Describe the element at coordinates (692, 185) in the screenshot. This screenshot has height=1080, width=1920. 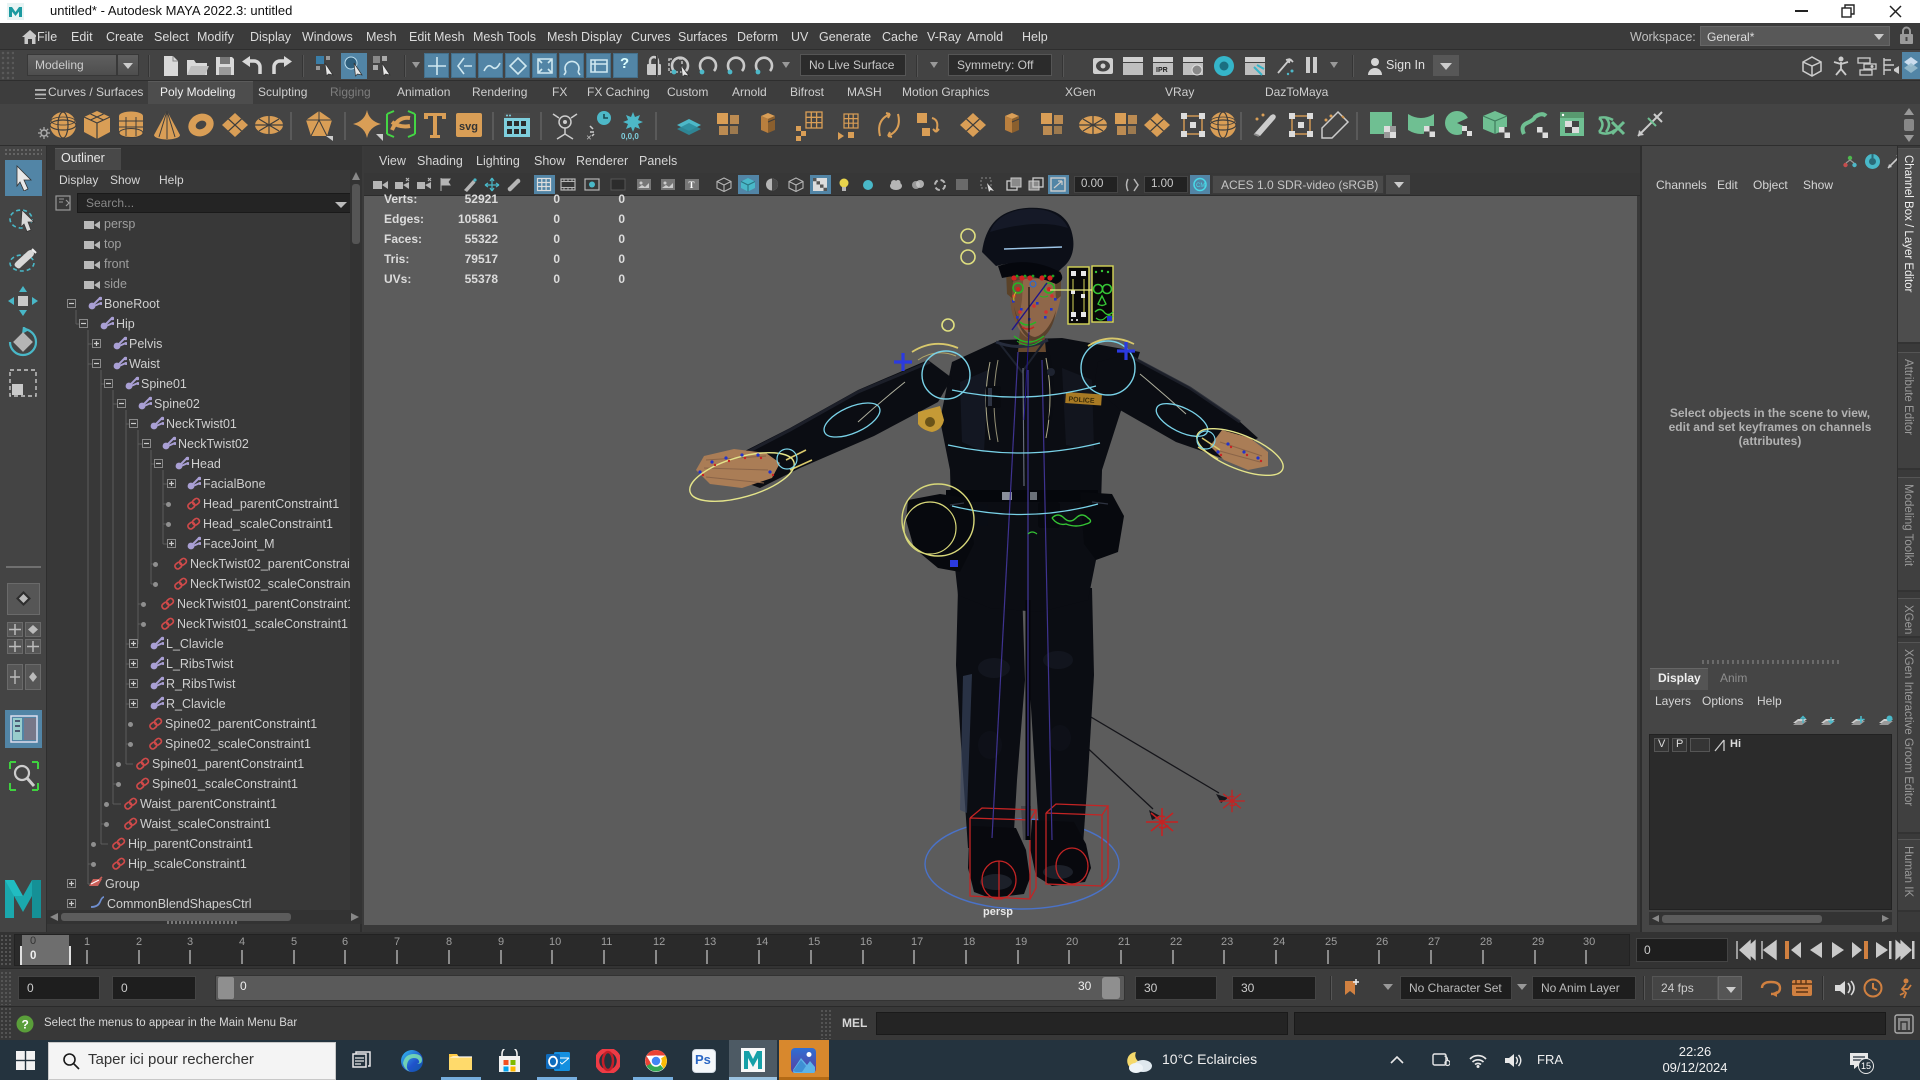
I see `svg-text: T` at that location.